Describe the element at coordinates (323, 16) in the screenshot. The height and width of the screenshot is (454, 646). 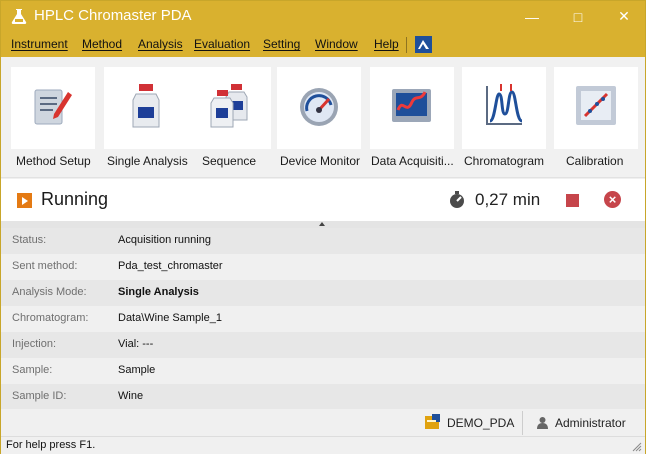
I see `title-bar: HPLC Chromaster PDA — □ ✕` at that location.